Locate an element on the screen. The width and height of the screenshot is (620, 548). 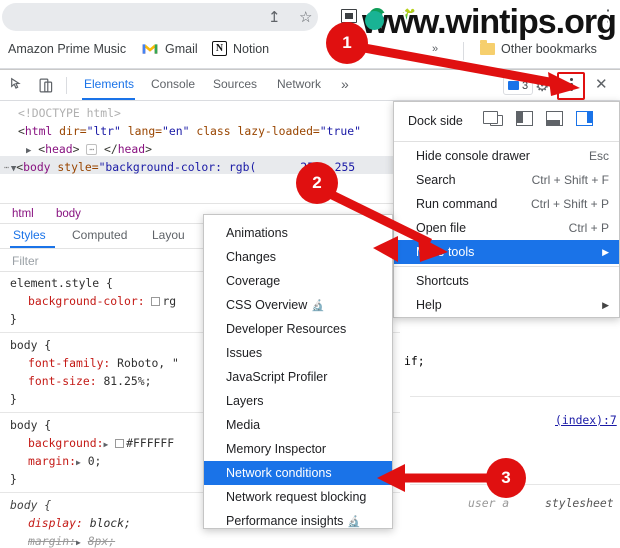
declaration-display: display: block; is located at coordinates (70, 523).